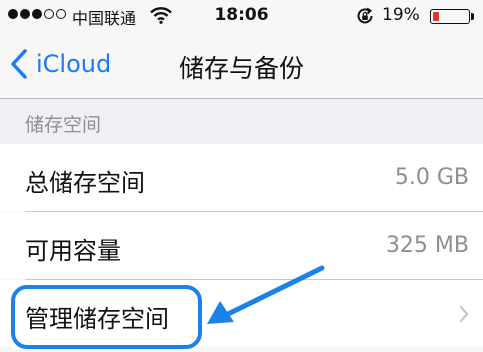 This screenshot has height=352, width=483. What do you see at coordinates (241, 121) in the screenshot?
I see `section-header: 储存空间` at bounding box center [241, 121].